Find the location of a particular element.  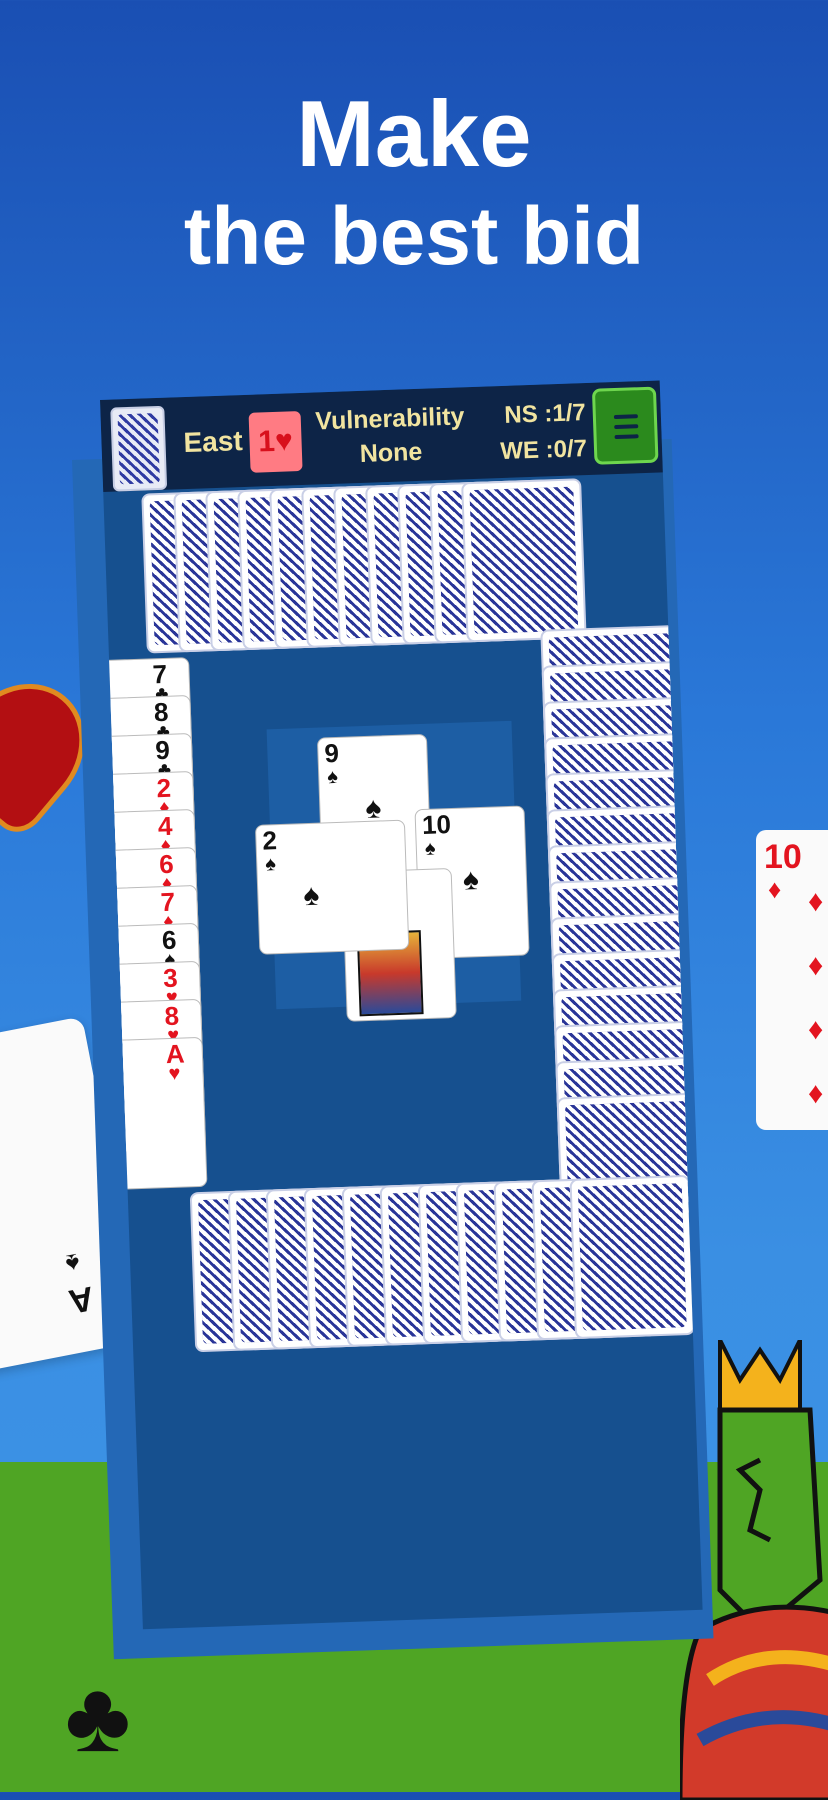

card-rank: 2 is located at coordinates (269, 840).